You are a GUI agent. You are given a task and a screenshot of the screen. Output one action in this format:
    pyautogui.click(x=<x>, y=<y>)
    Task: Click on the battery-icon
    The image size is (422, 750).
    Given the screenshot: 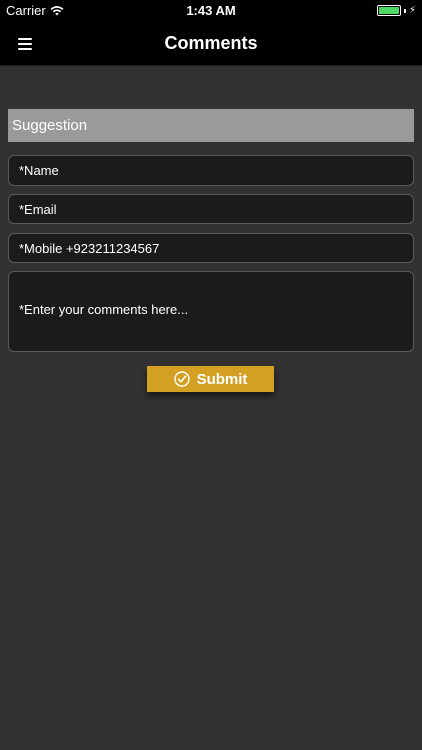 What is the action you would take?
    pyautogui.click(x=388, y=10)
    